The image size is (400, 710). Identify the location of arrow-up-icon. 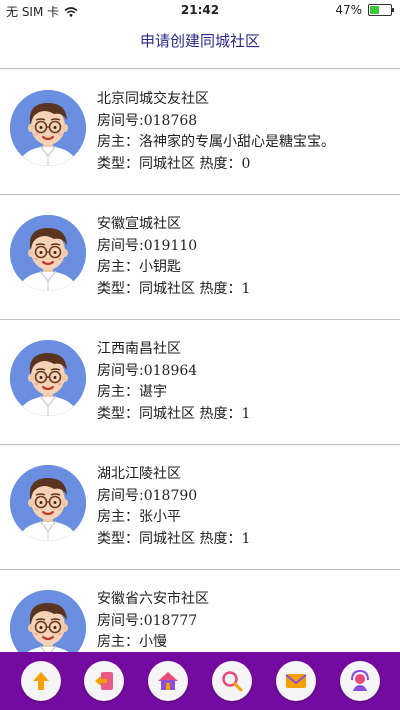
(41, 681).